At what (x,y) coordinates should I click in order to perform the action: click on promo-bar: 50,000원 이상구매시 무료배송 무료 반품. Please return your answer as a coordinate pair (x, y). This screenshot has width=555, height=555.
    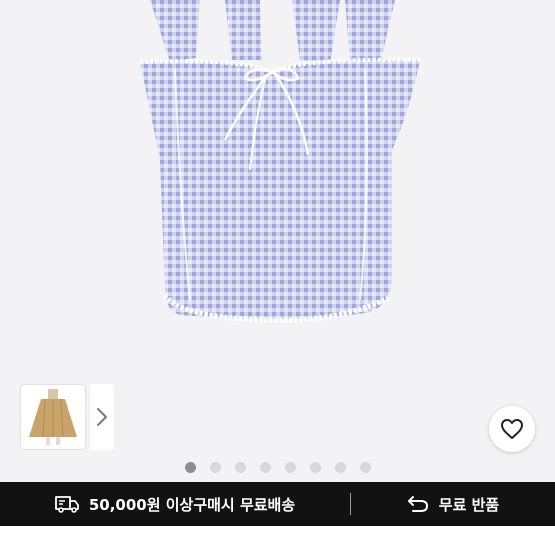
    Looking at the image, I should click on (277, 504).